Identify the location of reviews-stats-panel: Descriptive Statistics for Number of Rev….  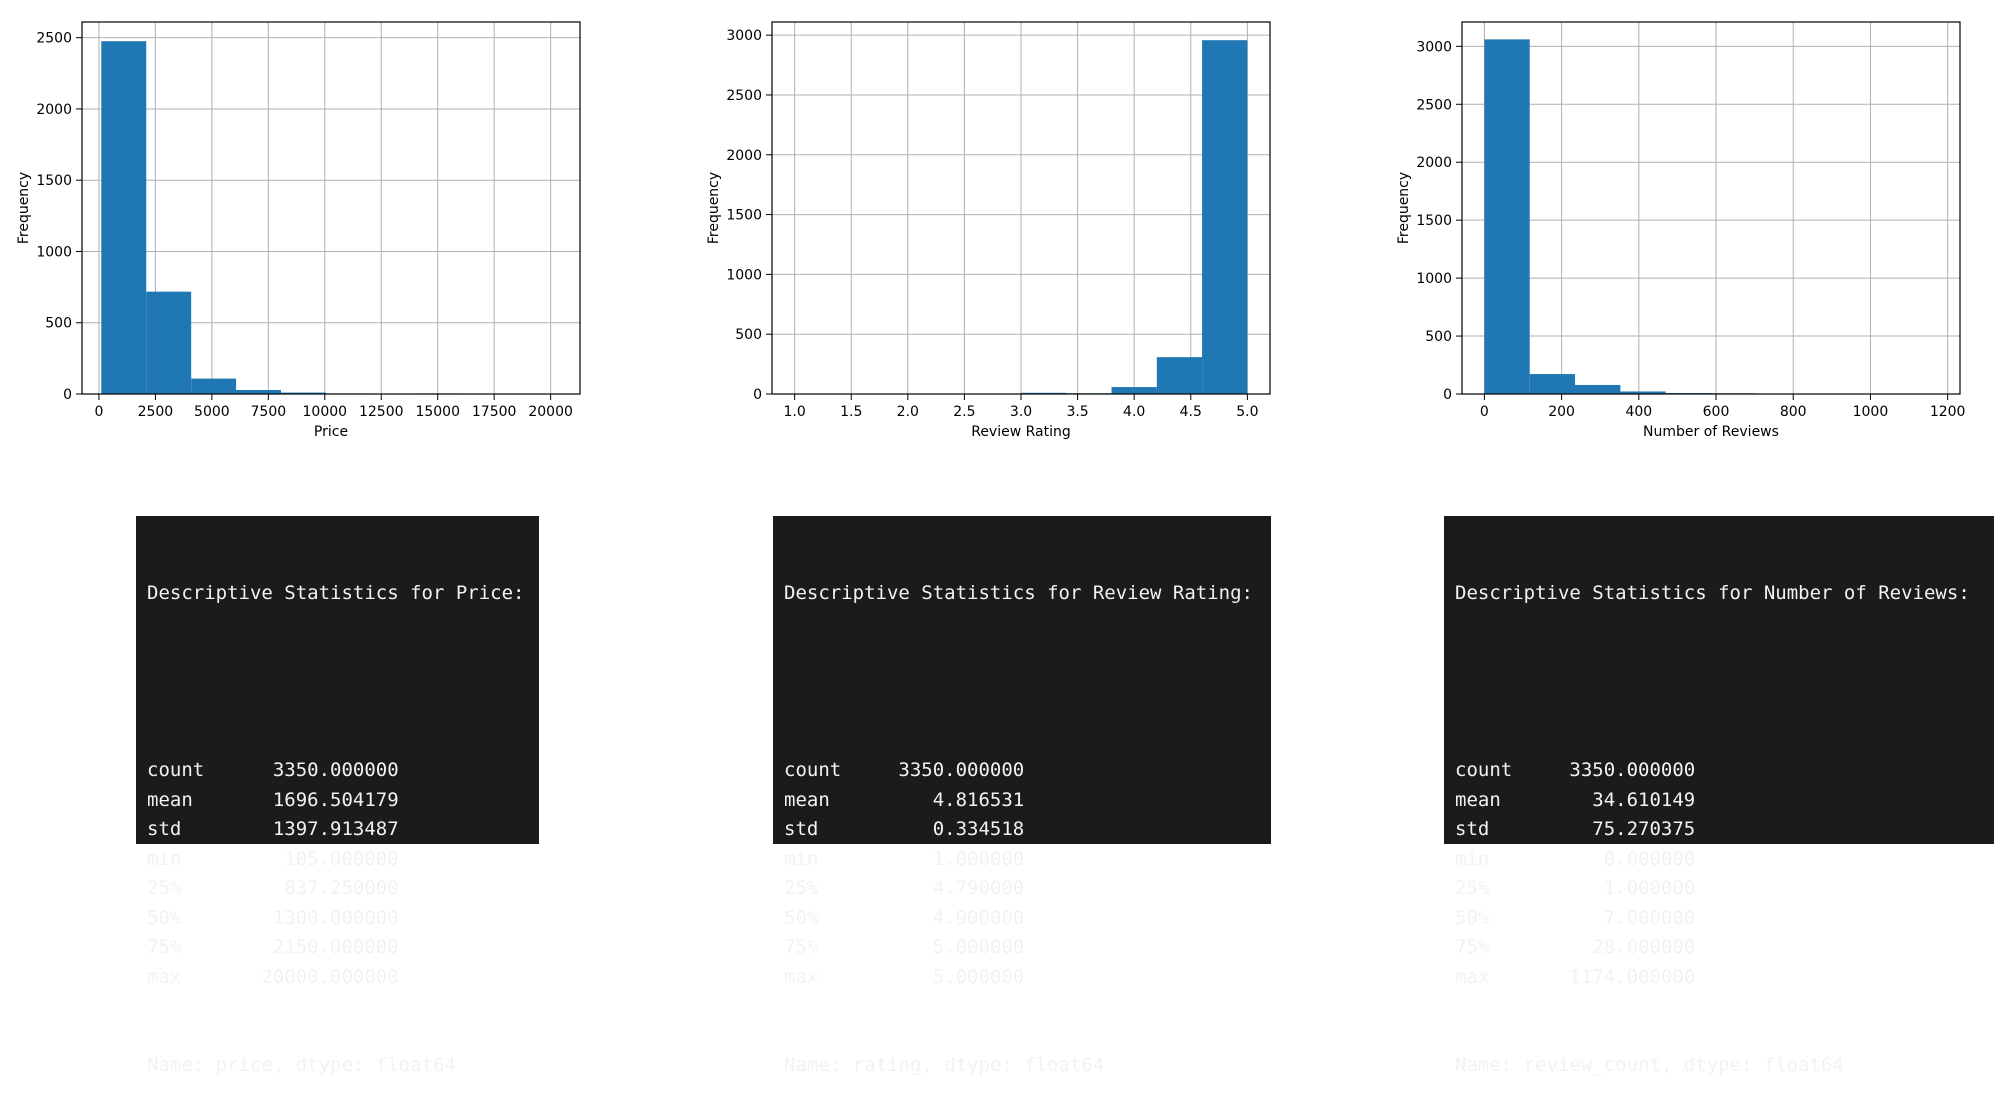
(1719, 680).